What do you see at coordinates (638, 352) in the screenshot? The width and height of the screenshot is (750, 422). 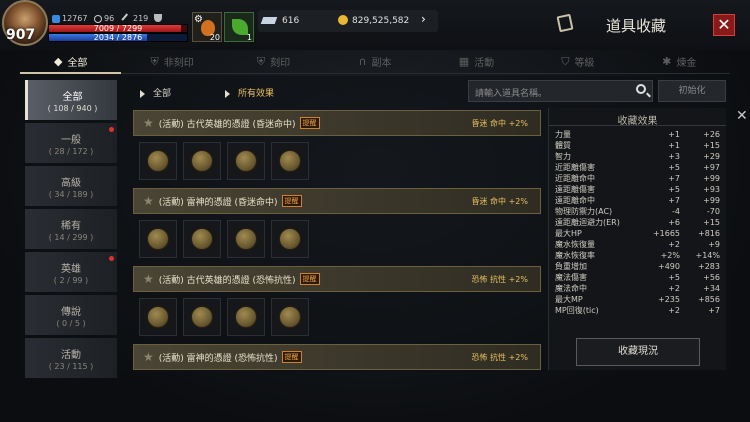 I see `collection-status-button: 收藏現況` at bounding box center [638, 352].